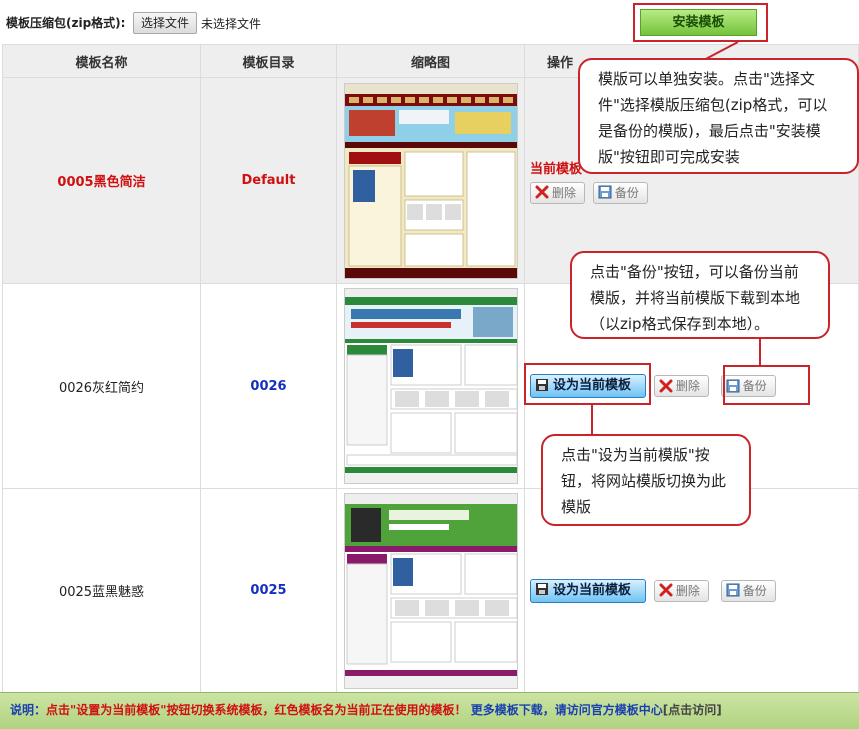  What do you see at coordinates (566, 710) in the screenshot?
I see `footer-blue-text: 更多模板下载，请访问官方模板中心` at bounding box center [566, 710].